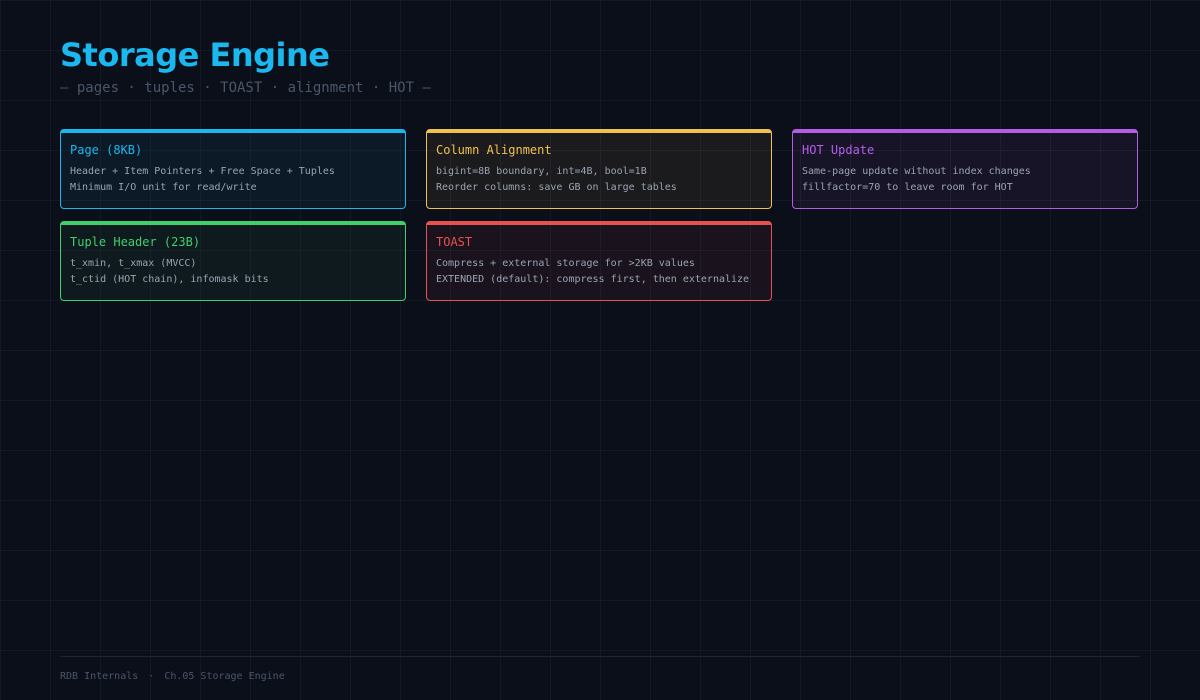 This screenshot has width=1200, height=700. I want to click on card-title: HOT Update, so click(838, 150).